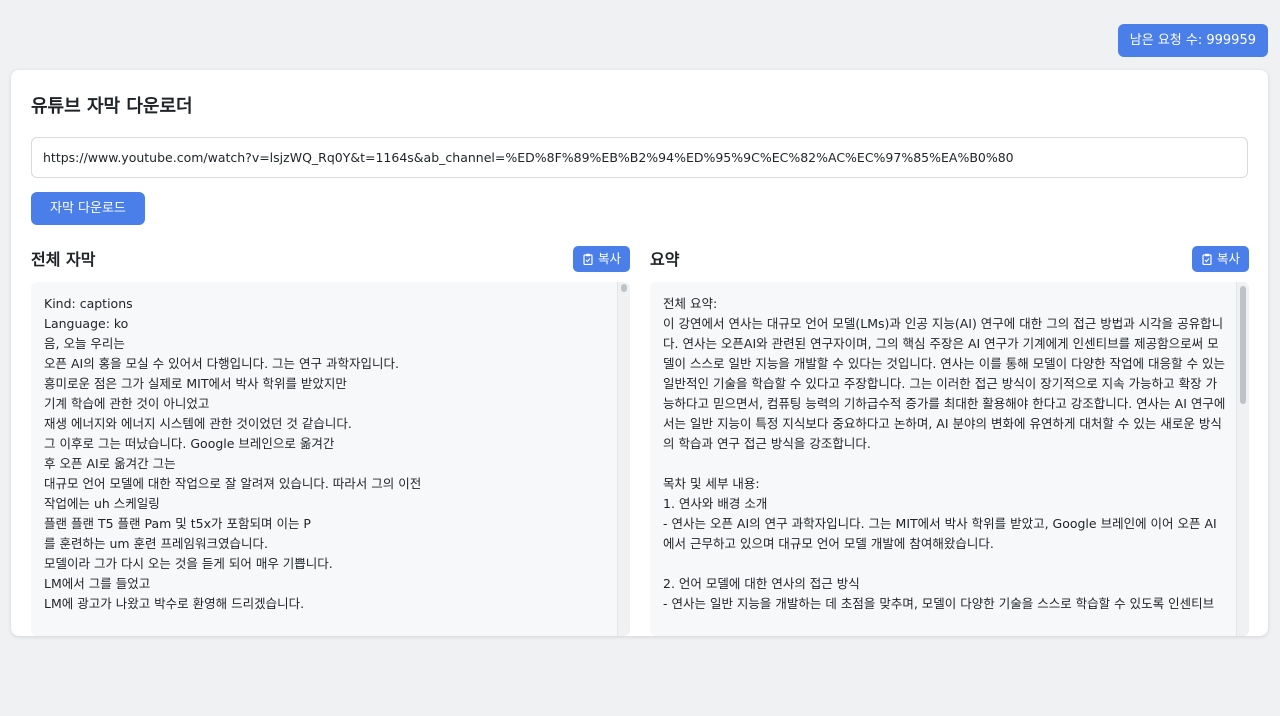  Describe the element at coordinates (156, 543) in the screenshot. I see `transcript-line: 를 훈련하는 um 훈련 프레임워크였습니다.` at that location.